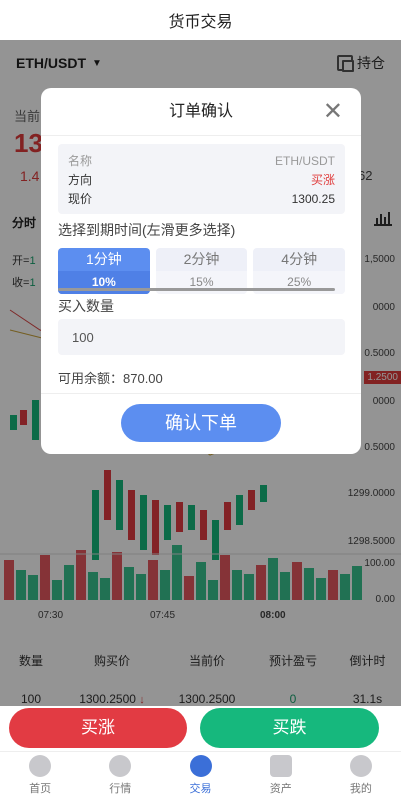  I want to click on tab-trade: 交易, so click(200, 775).